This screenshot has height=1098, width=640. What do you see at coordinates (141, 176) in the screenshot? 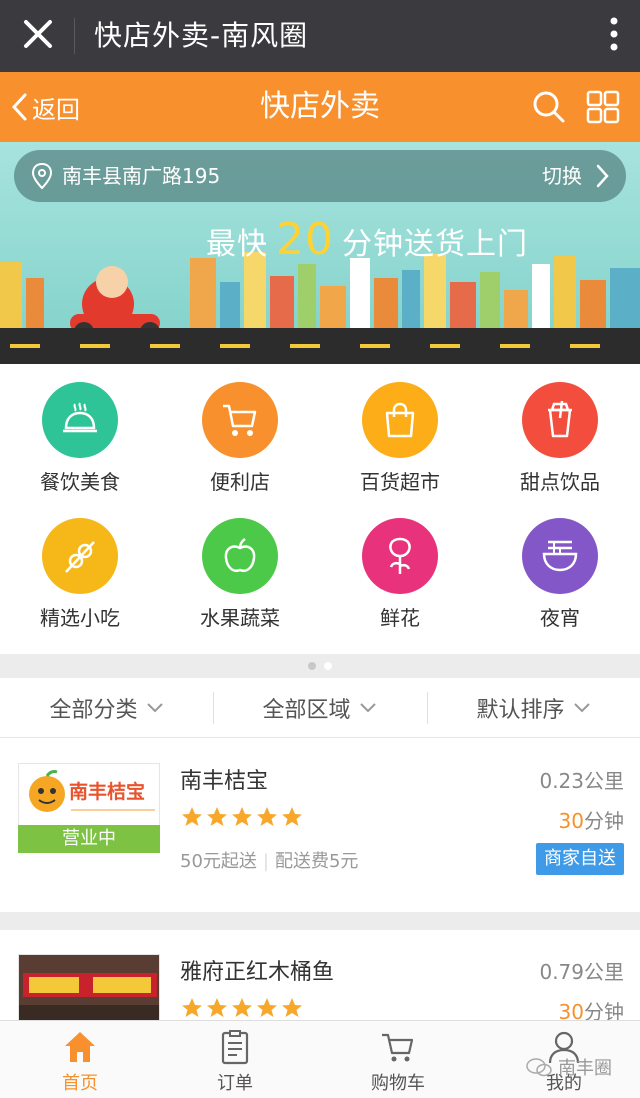
I see `delivery-address: 南丰县南广路195` at bounding box center [141, 176].